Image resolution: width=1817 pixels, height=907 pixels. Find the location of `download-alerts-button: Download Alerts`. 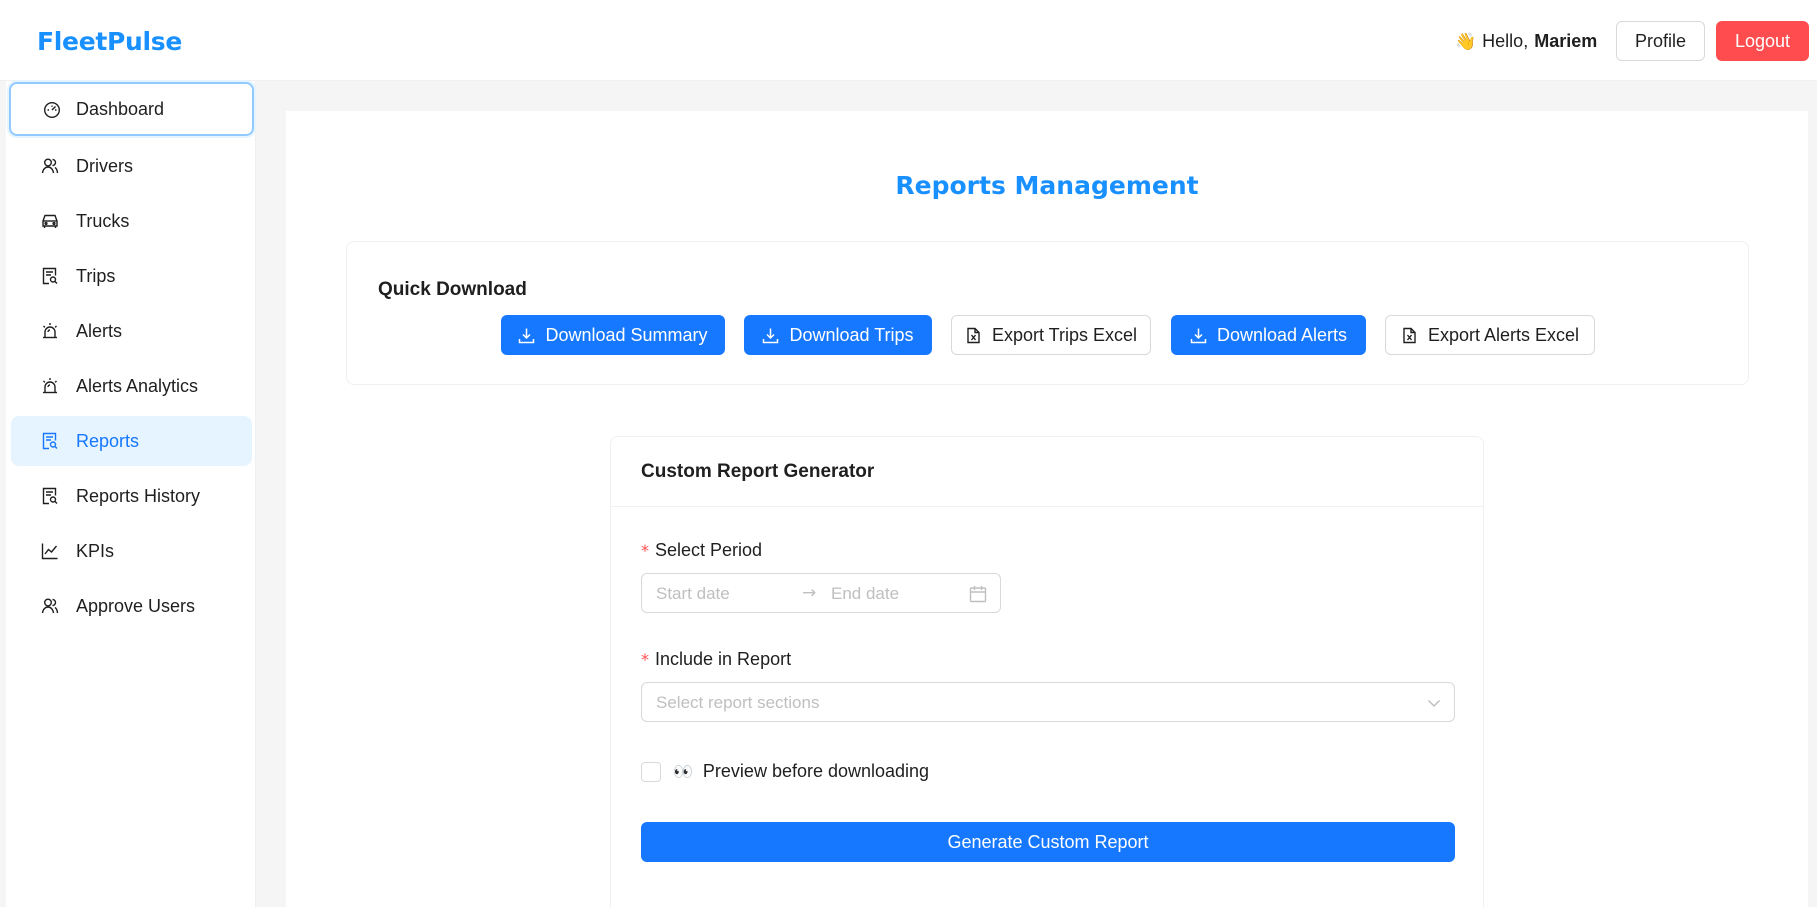

download-alerts-button: Download Alerts is located at coordinates (1268, 335).